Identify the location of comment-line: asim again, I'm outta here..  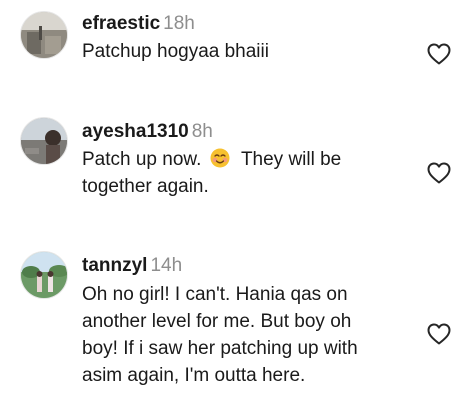
(194, 375).